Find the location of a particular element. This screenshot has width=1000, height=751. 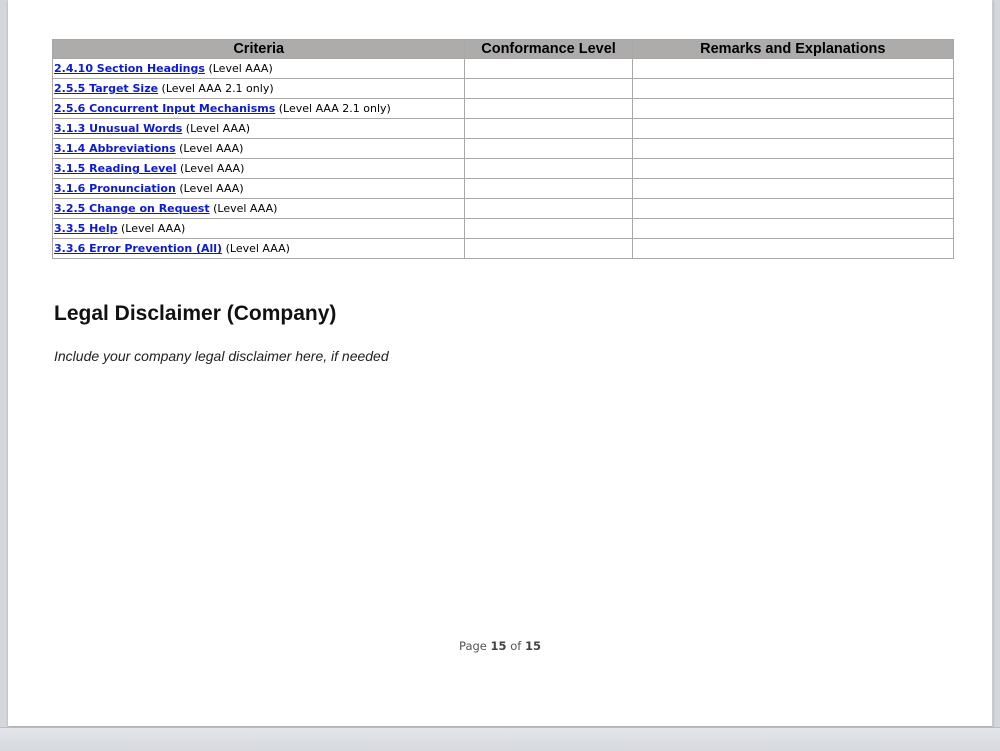

table-row: 2.5.5 Target Size (Level AAA 2.1 only) is located at coordinates (503, 88).